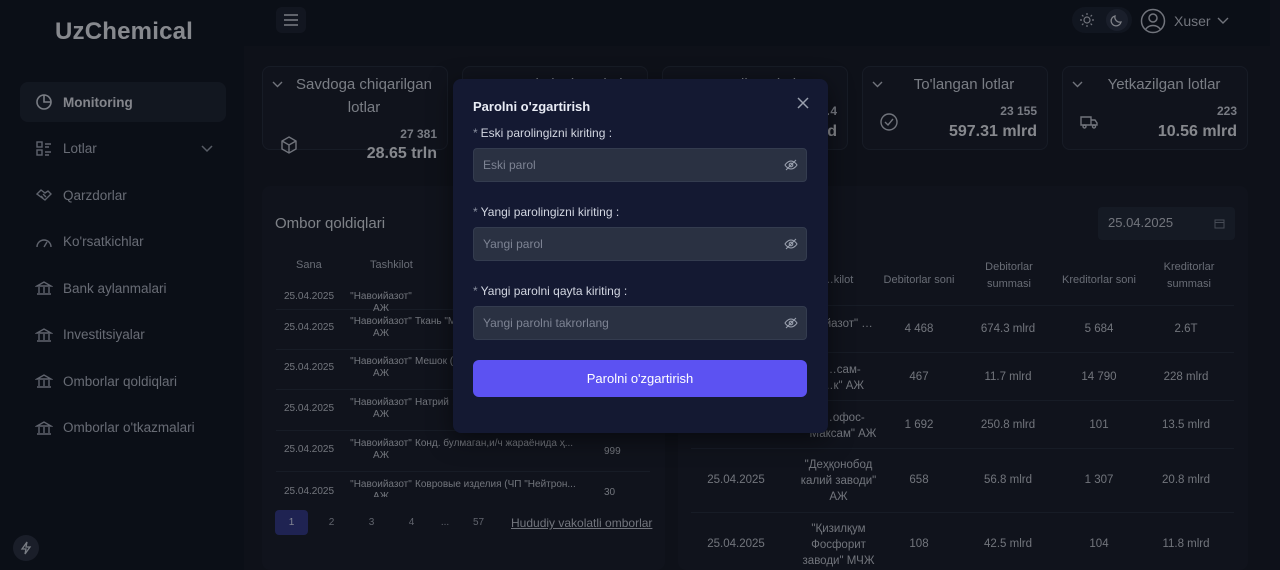  Describe the element at coordinates (640, 378) in the screenshot. I see `change-password-button: Parolni o'zgartirish` at that location.